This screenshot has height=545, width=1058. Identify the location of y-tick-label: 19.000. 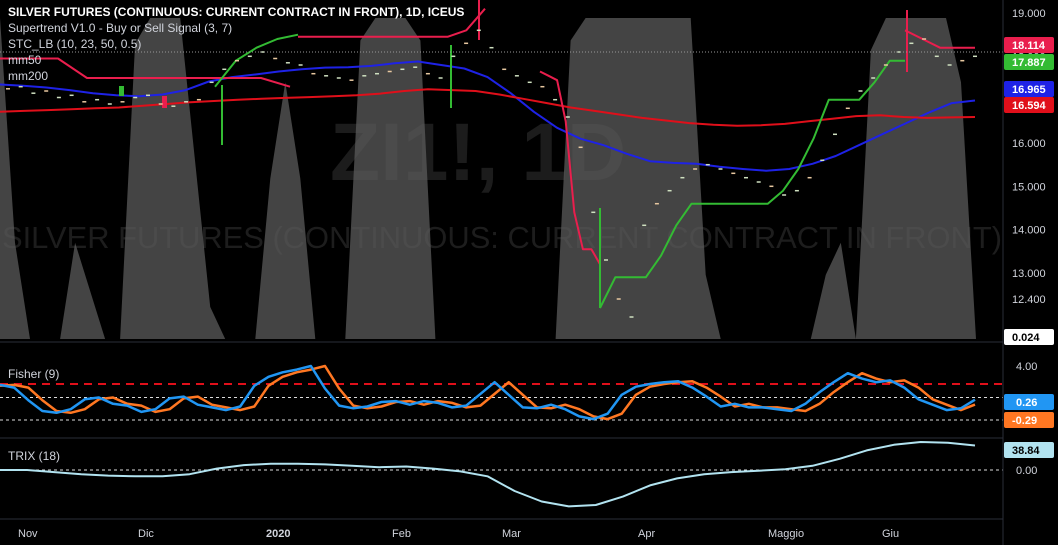
(1029, 14).